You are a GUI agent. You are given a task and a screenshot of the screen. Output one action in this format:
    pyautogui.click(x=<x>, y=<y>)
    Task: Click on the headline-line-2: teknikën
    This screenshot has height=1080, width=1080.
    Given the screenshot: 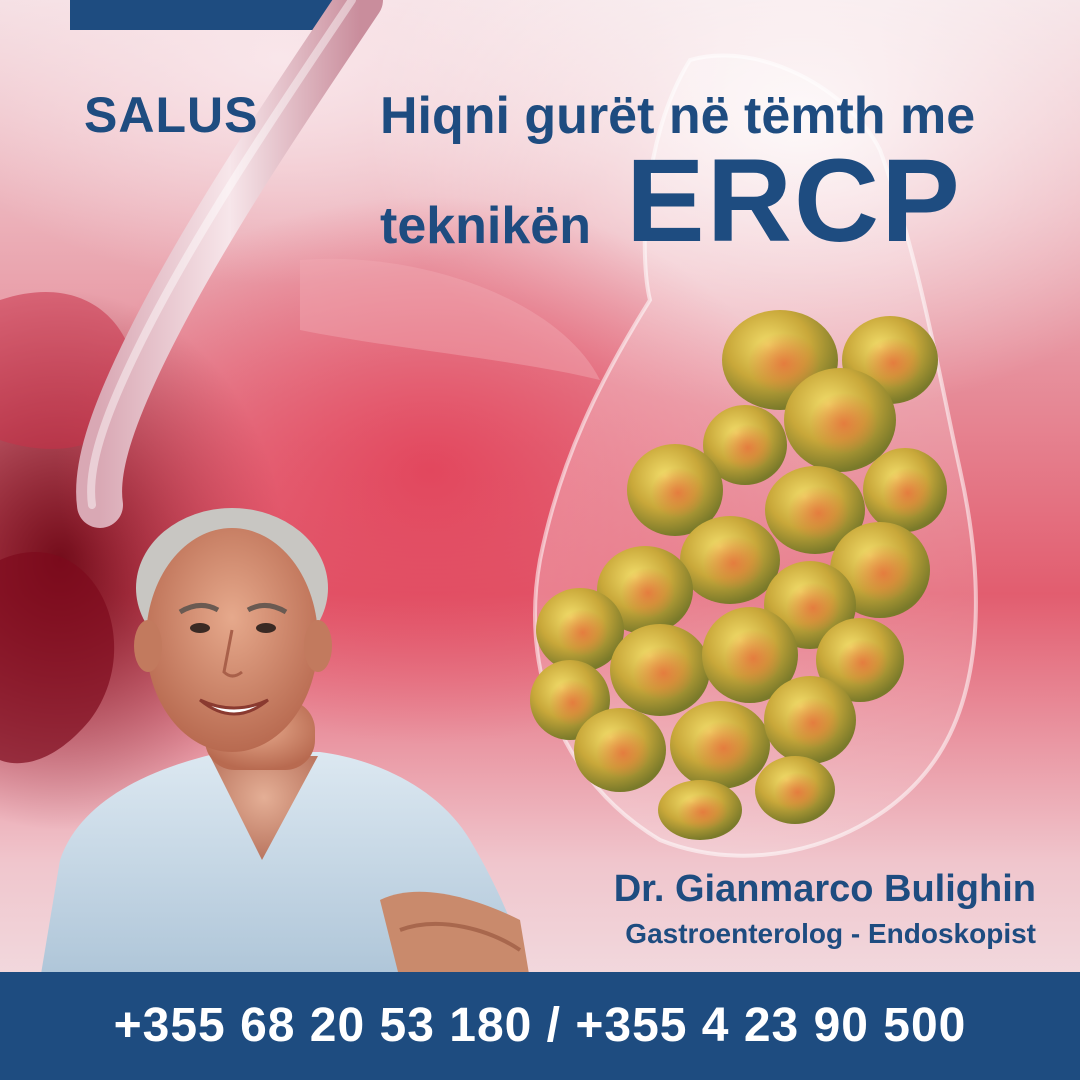 What is the action you would take?
    pyautogui.click(x=485, y=226)
    